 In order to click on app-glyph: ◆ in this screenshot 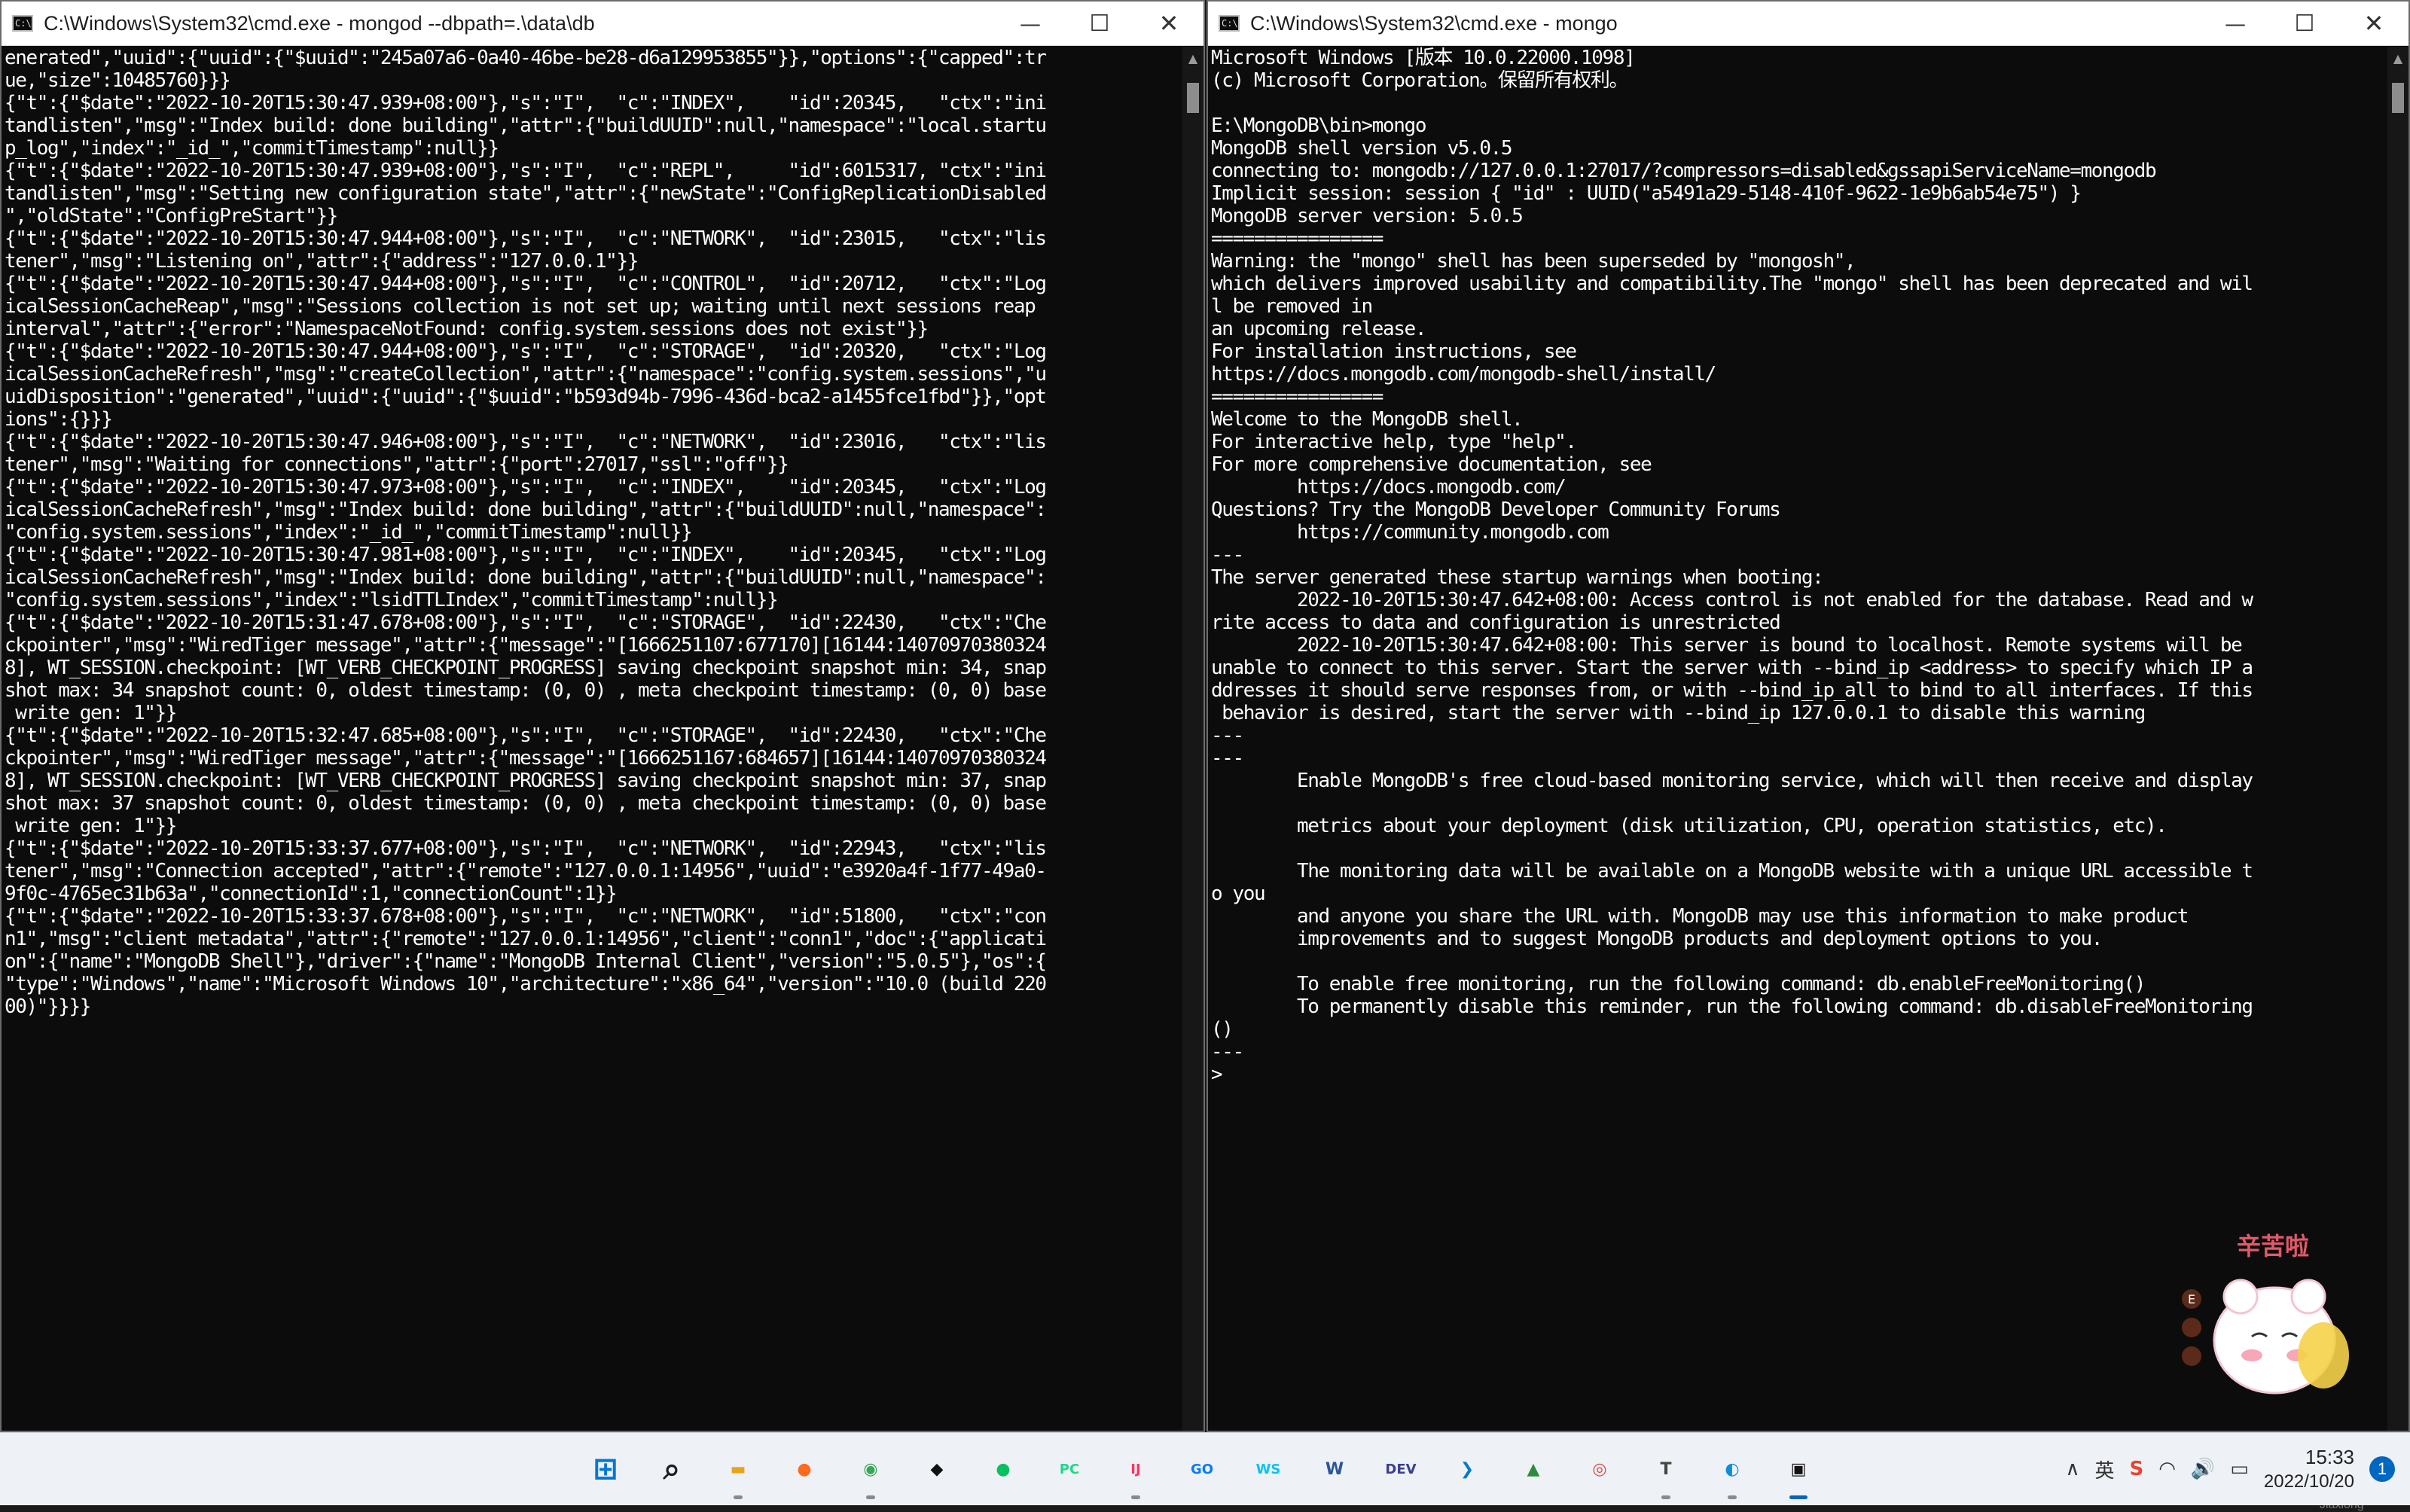, I will do `click(937, 1469)`.